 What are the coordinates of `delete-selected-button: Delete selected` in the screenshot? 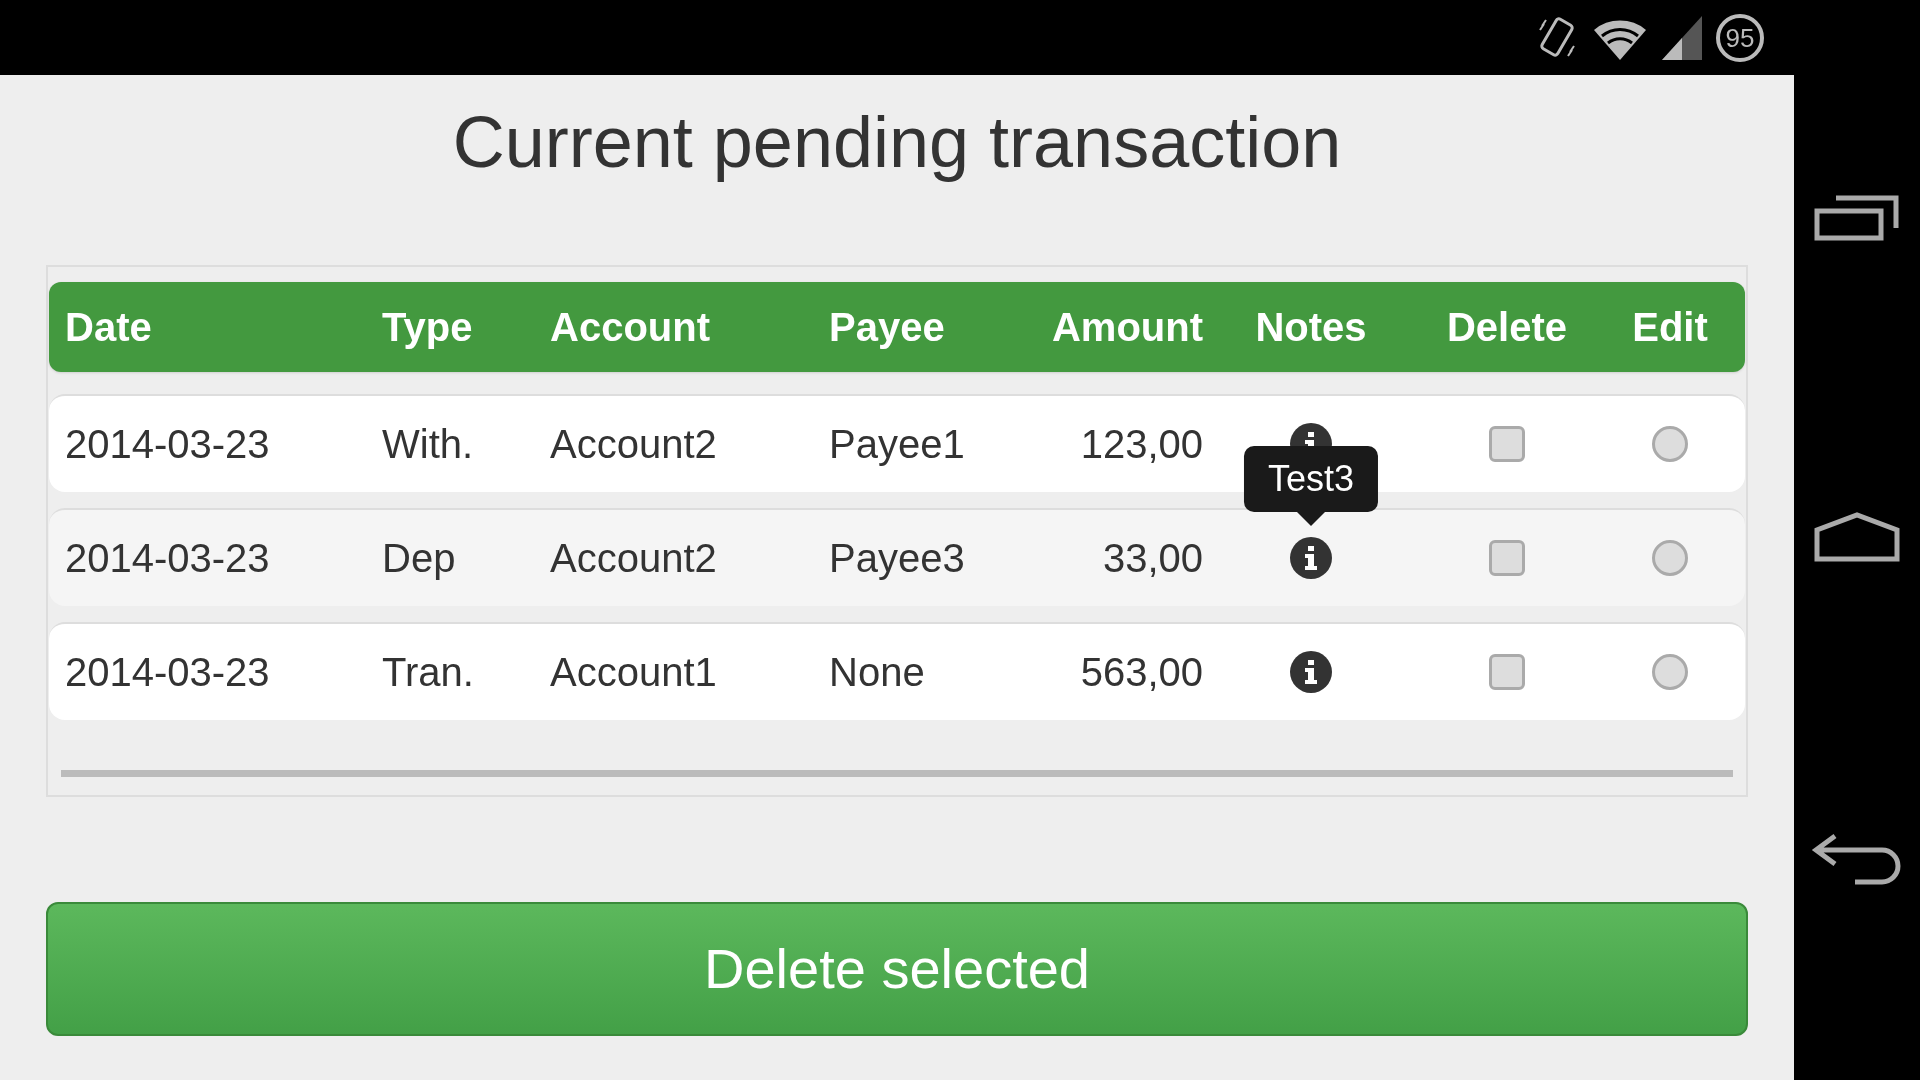 It's located at (897, 969).